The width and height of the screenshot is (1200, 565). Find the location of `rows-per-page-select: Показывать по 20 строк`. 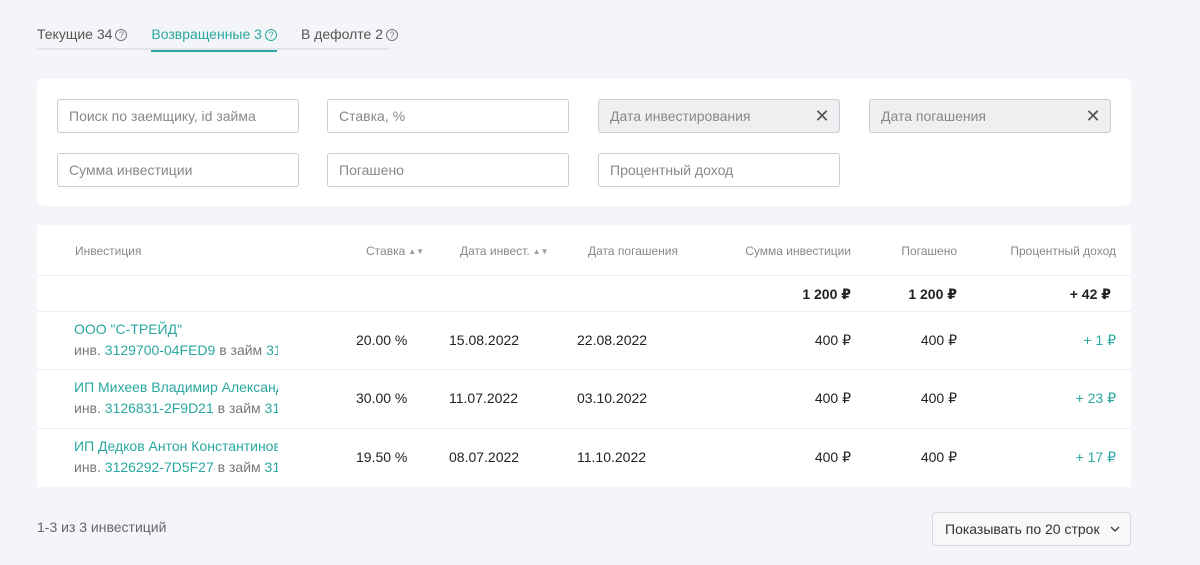

rows-per-page-select: Показывать по 20 строк is located at coordinates (1031, 529).